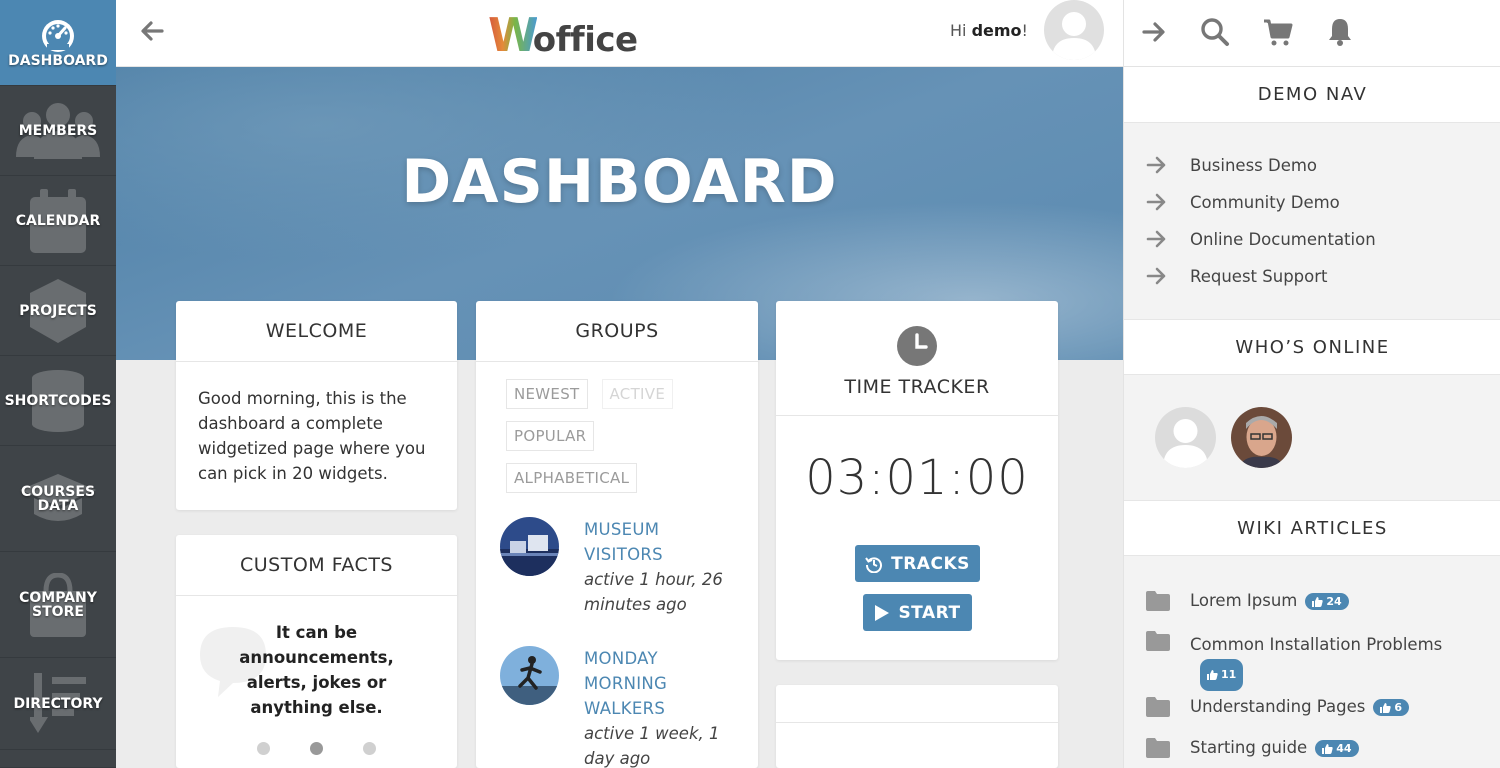 The width and height of the screenshot is (1500, 768). Describe the element at coordinates (58, 35) in the screenshot. I see `dashboard-gauge-icon` at that location.